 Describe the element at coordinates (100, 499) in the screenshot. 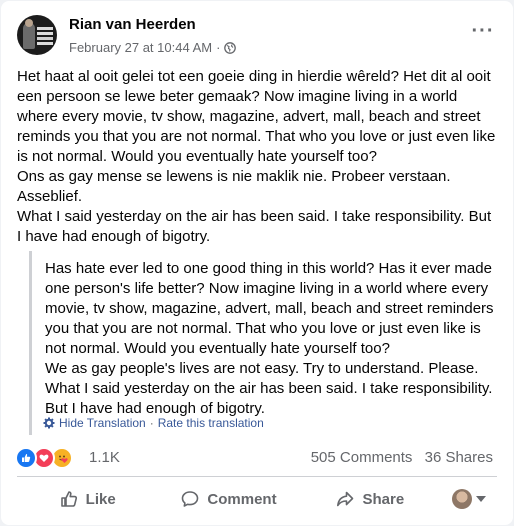

I see `like-label: Like` at that location.